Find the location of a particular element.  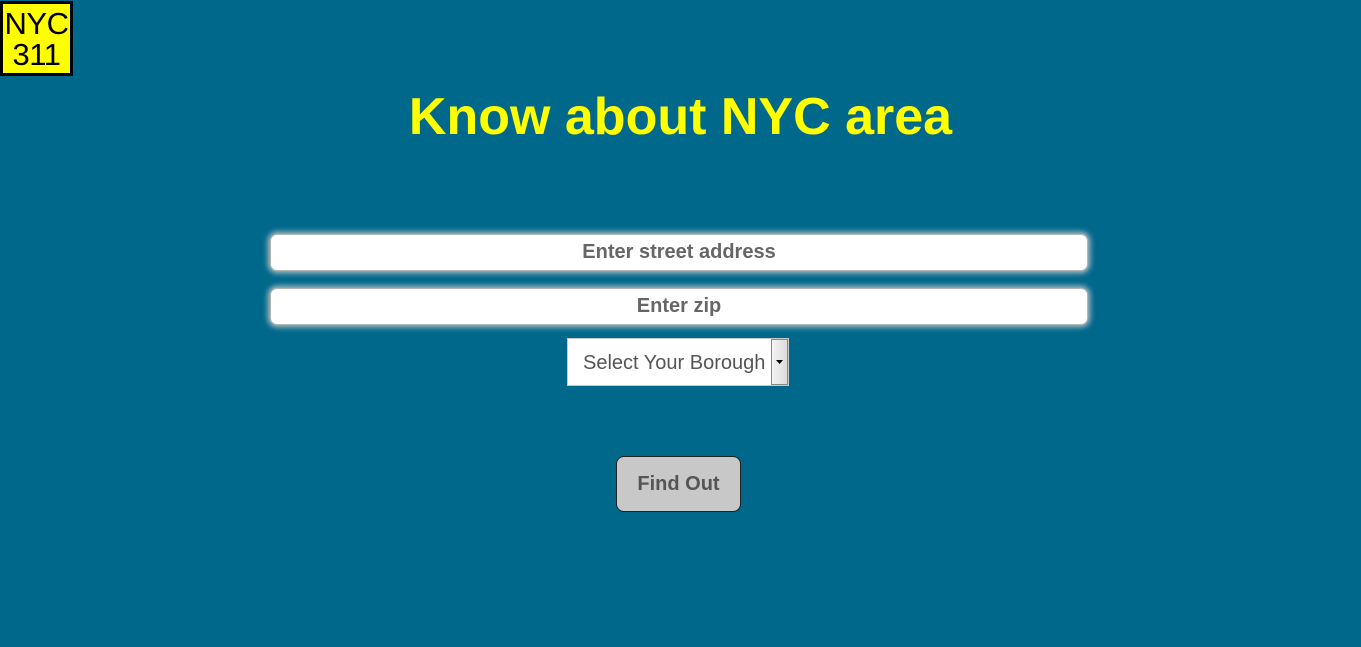

find-out-button: Find Out is located at coordinates (678, 484).